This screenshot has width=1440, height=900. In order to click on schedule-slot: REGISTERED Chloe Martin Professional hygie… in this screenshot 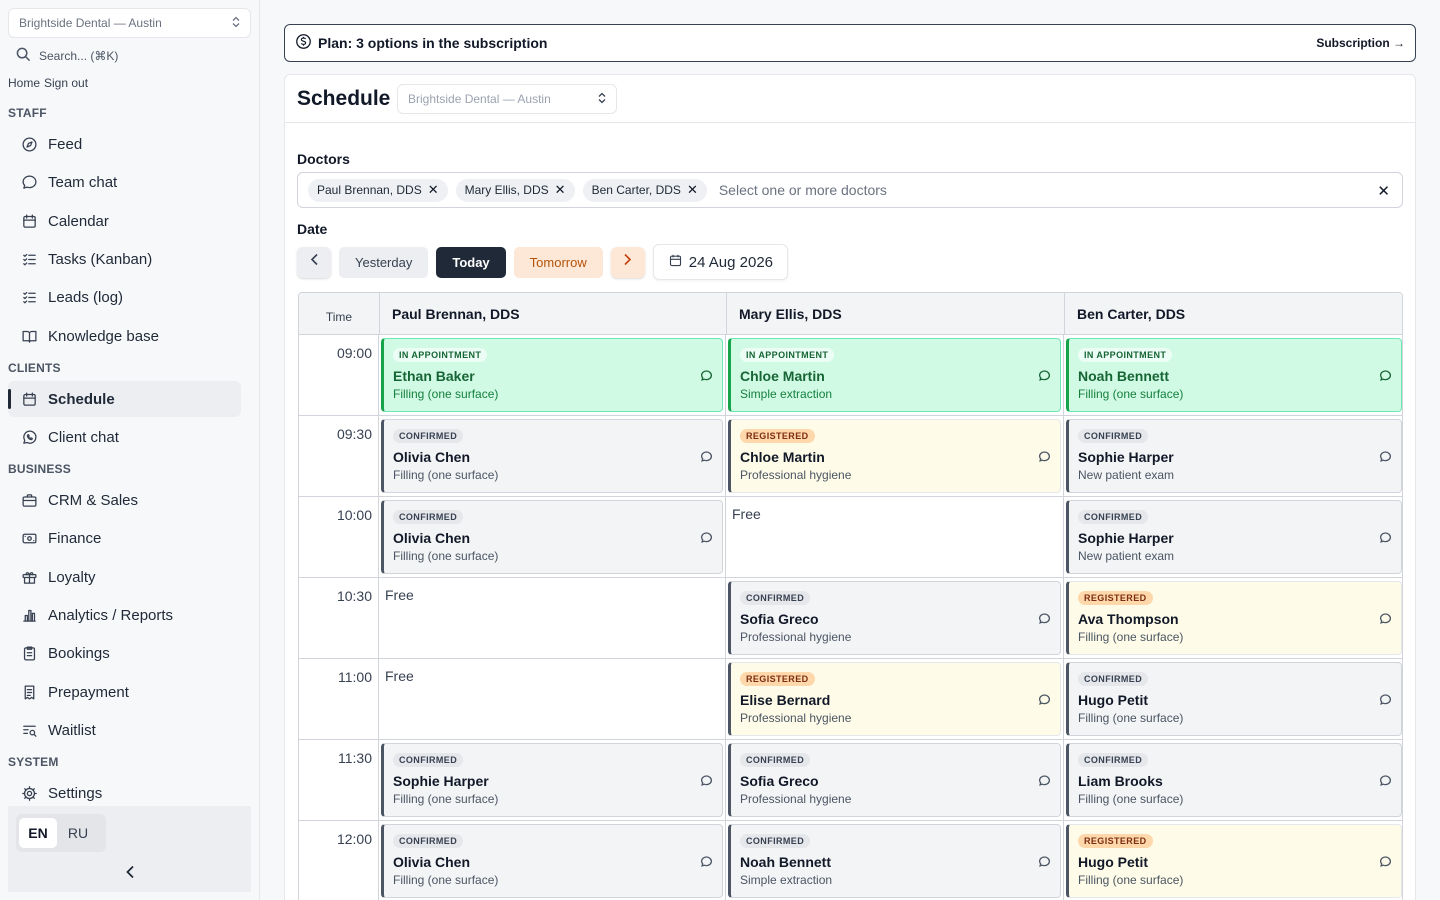, I will do `click(895, 456)`.